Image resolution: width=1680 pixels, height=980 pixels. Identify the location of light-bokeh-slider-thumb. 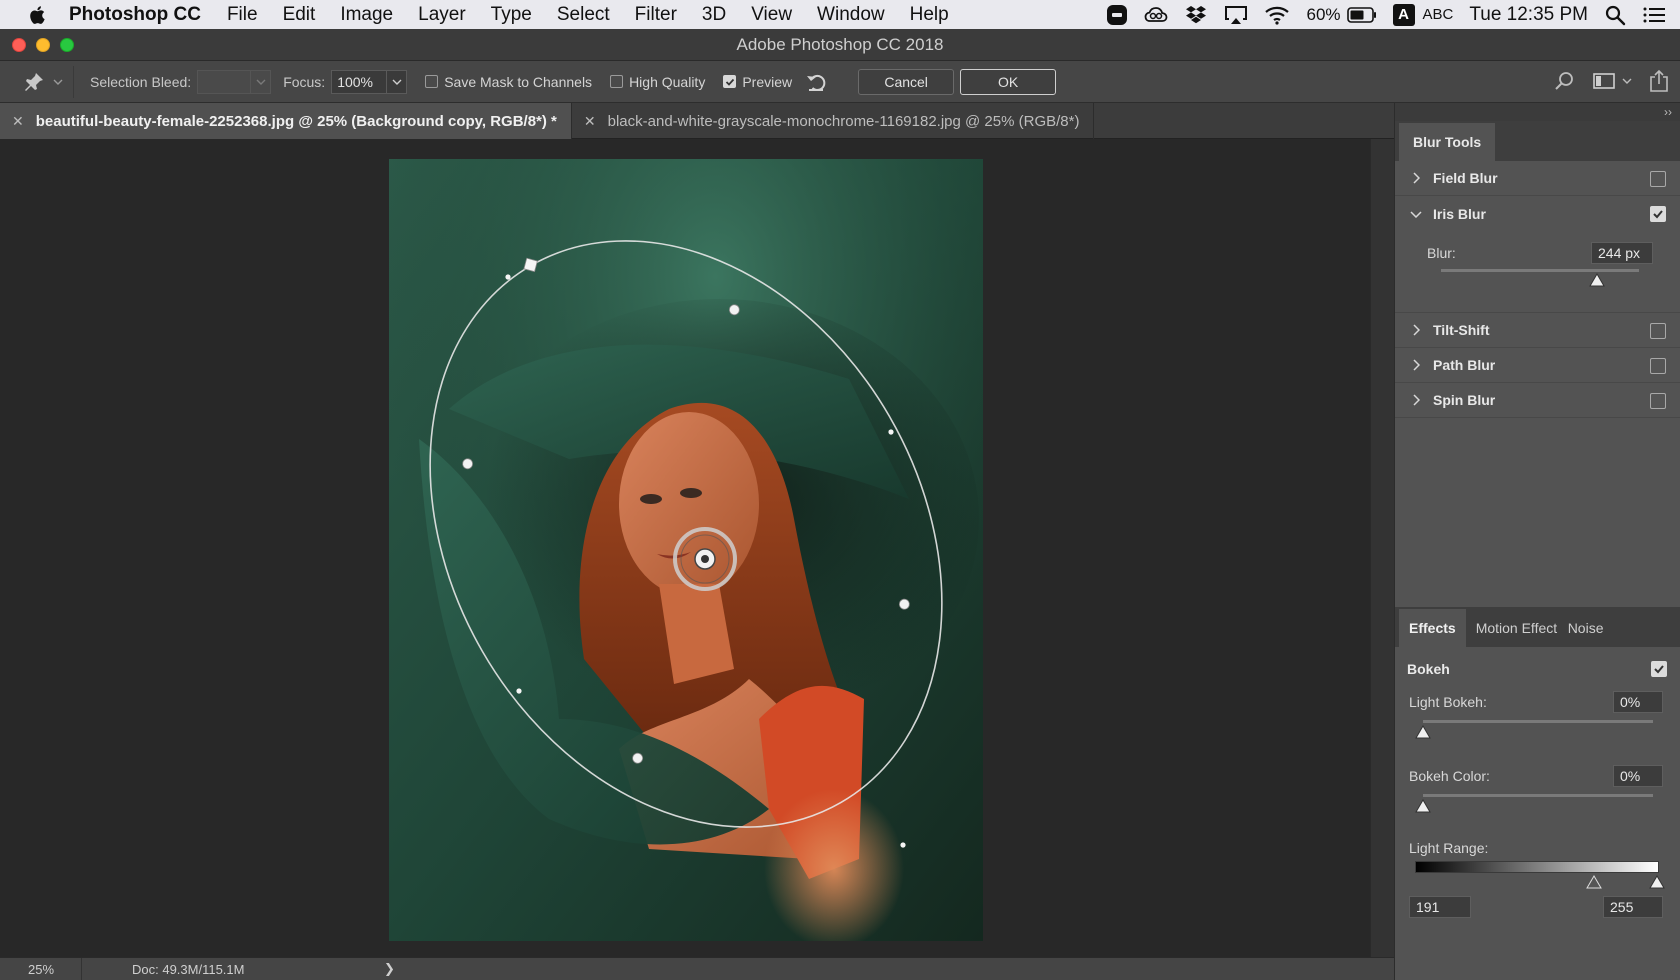
(1423, 732).